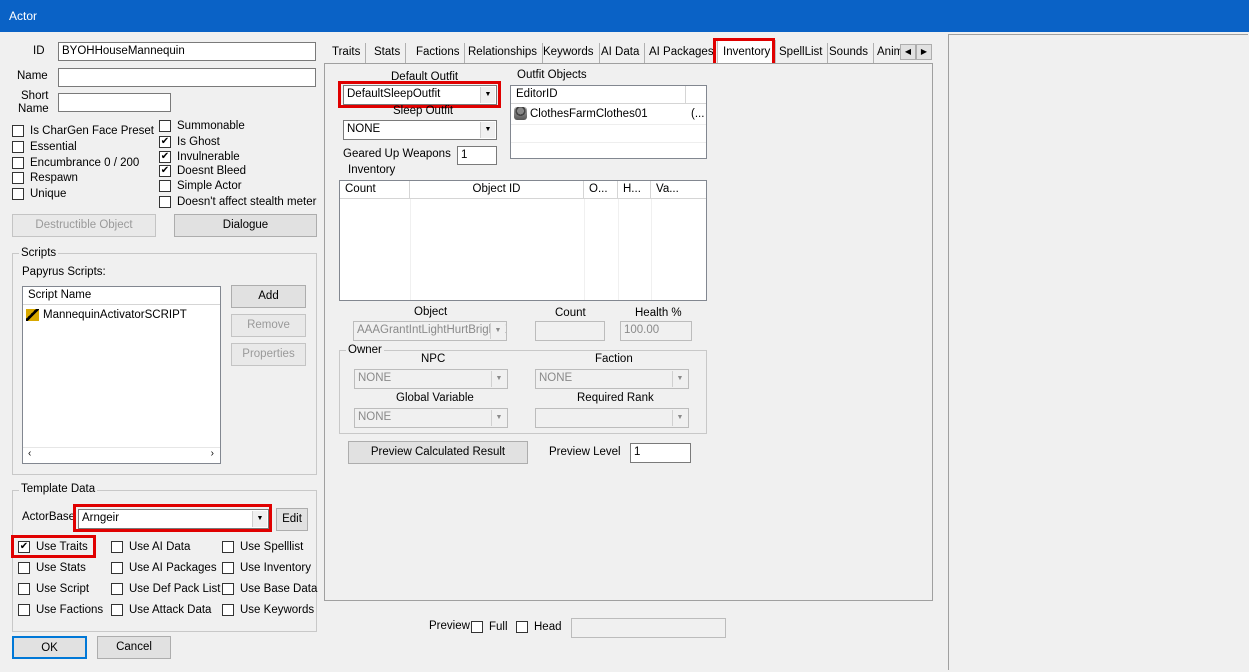 This screenshot has width=1249, height=672. I want to click on flag-stealth-checkbox: Doesn't affect stealth meter, so click(237, 202).